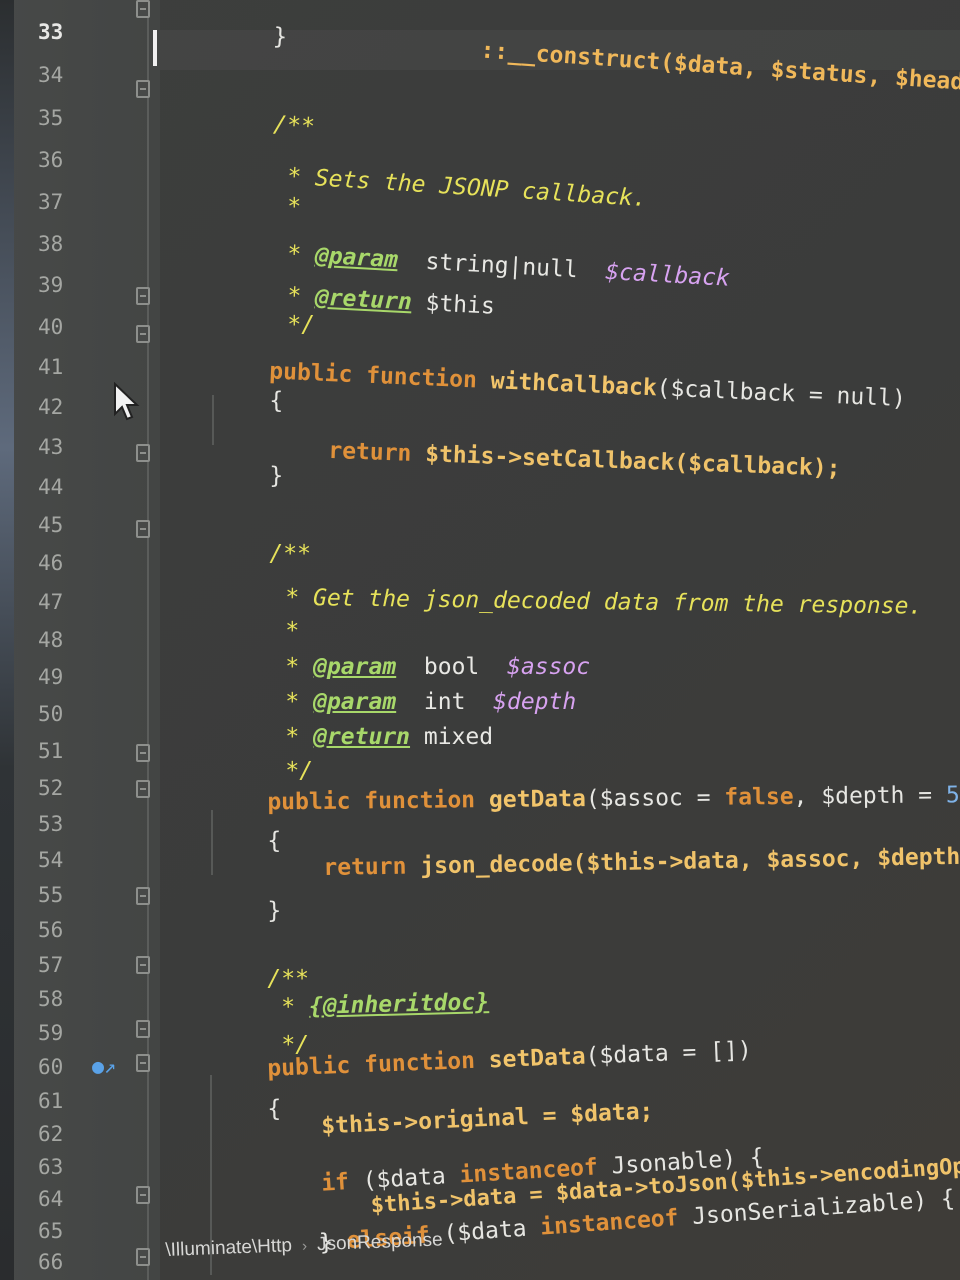 This screenshot has height=1280, width=960. I want to click on line-number: 57, so click(68, 965).